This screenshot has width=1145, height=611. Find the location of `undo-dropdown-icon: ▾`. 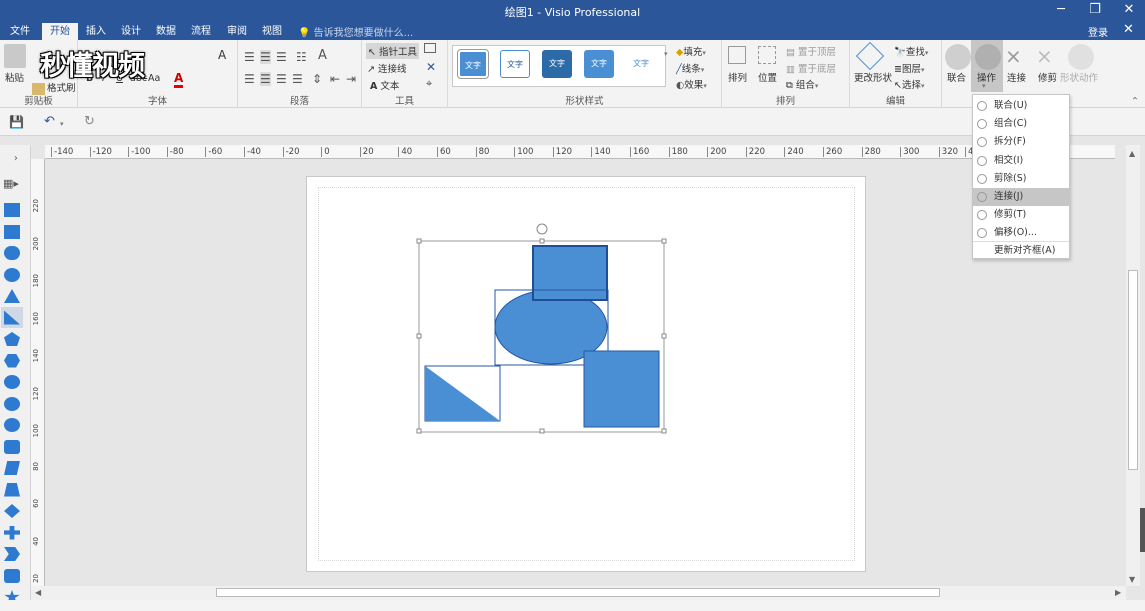

undo-dropdown-icon: ▾ is located at coordinates (62, 123).